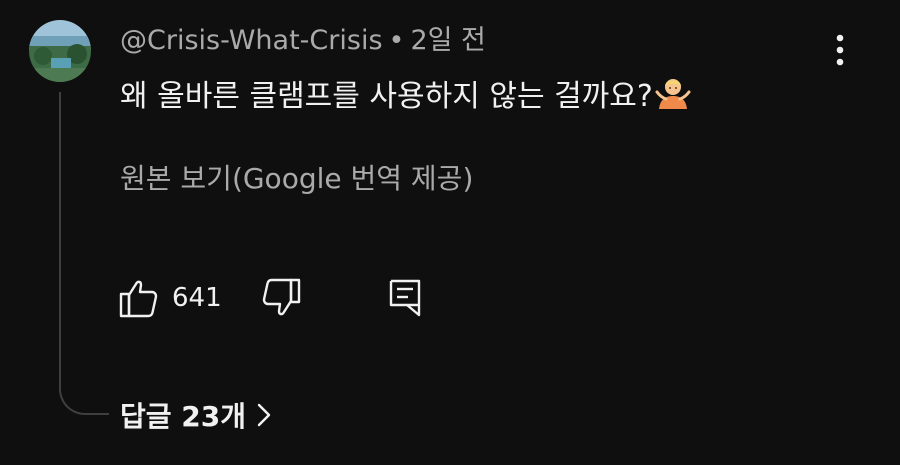 The height and width of the screenshot is (465, 900). Describe the element at coordinates (197, 298) in the screenshot. I see `like-count: 641` at that location.